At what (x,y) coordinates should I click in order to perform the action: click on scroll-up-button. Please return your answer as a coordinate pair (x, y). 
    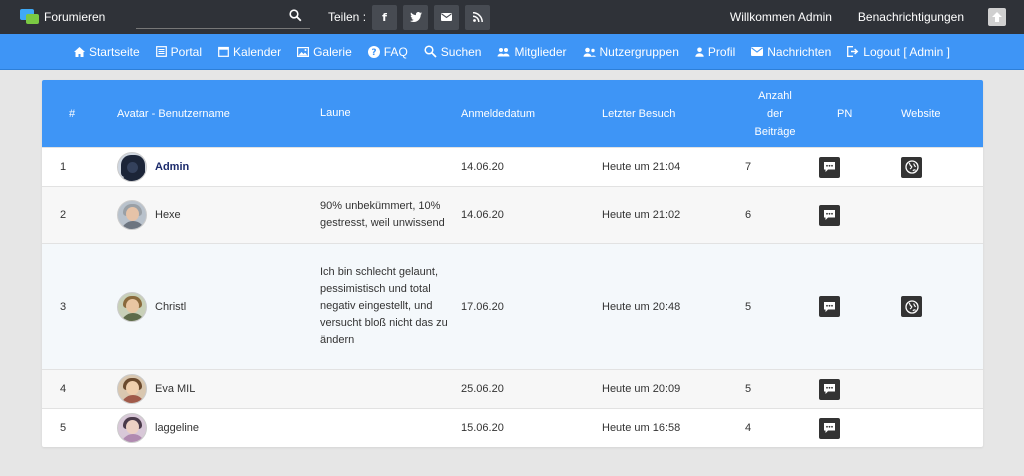
    Looking at the image, I should click on (997, 17).